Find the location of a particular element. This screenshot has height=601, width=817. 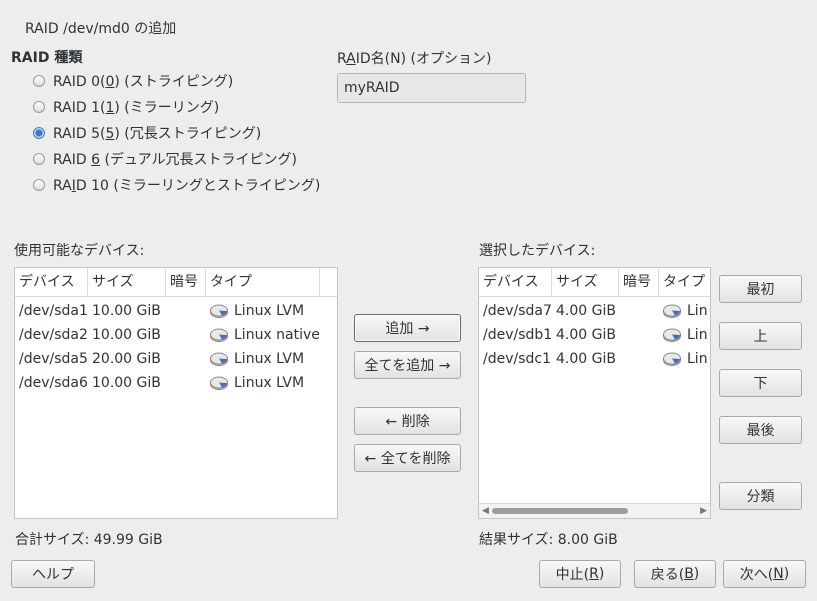

radio-raid1: RAID 1(1) (ミラーリング) is located at coordinates (126, 107).